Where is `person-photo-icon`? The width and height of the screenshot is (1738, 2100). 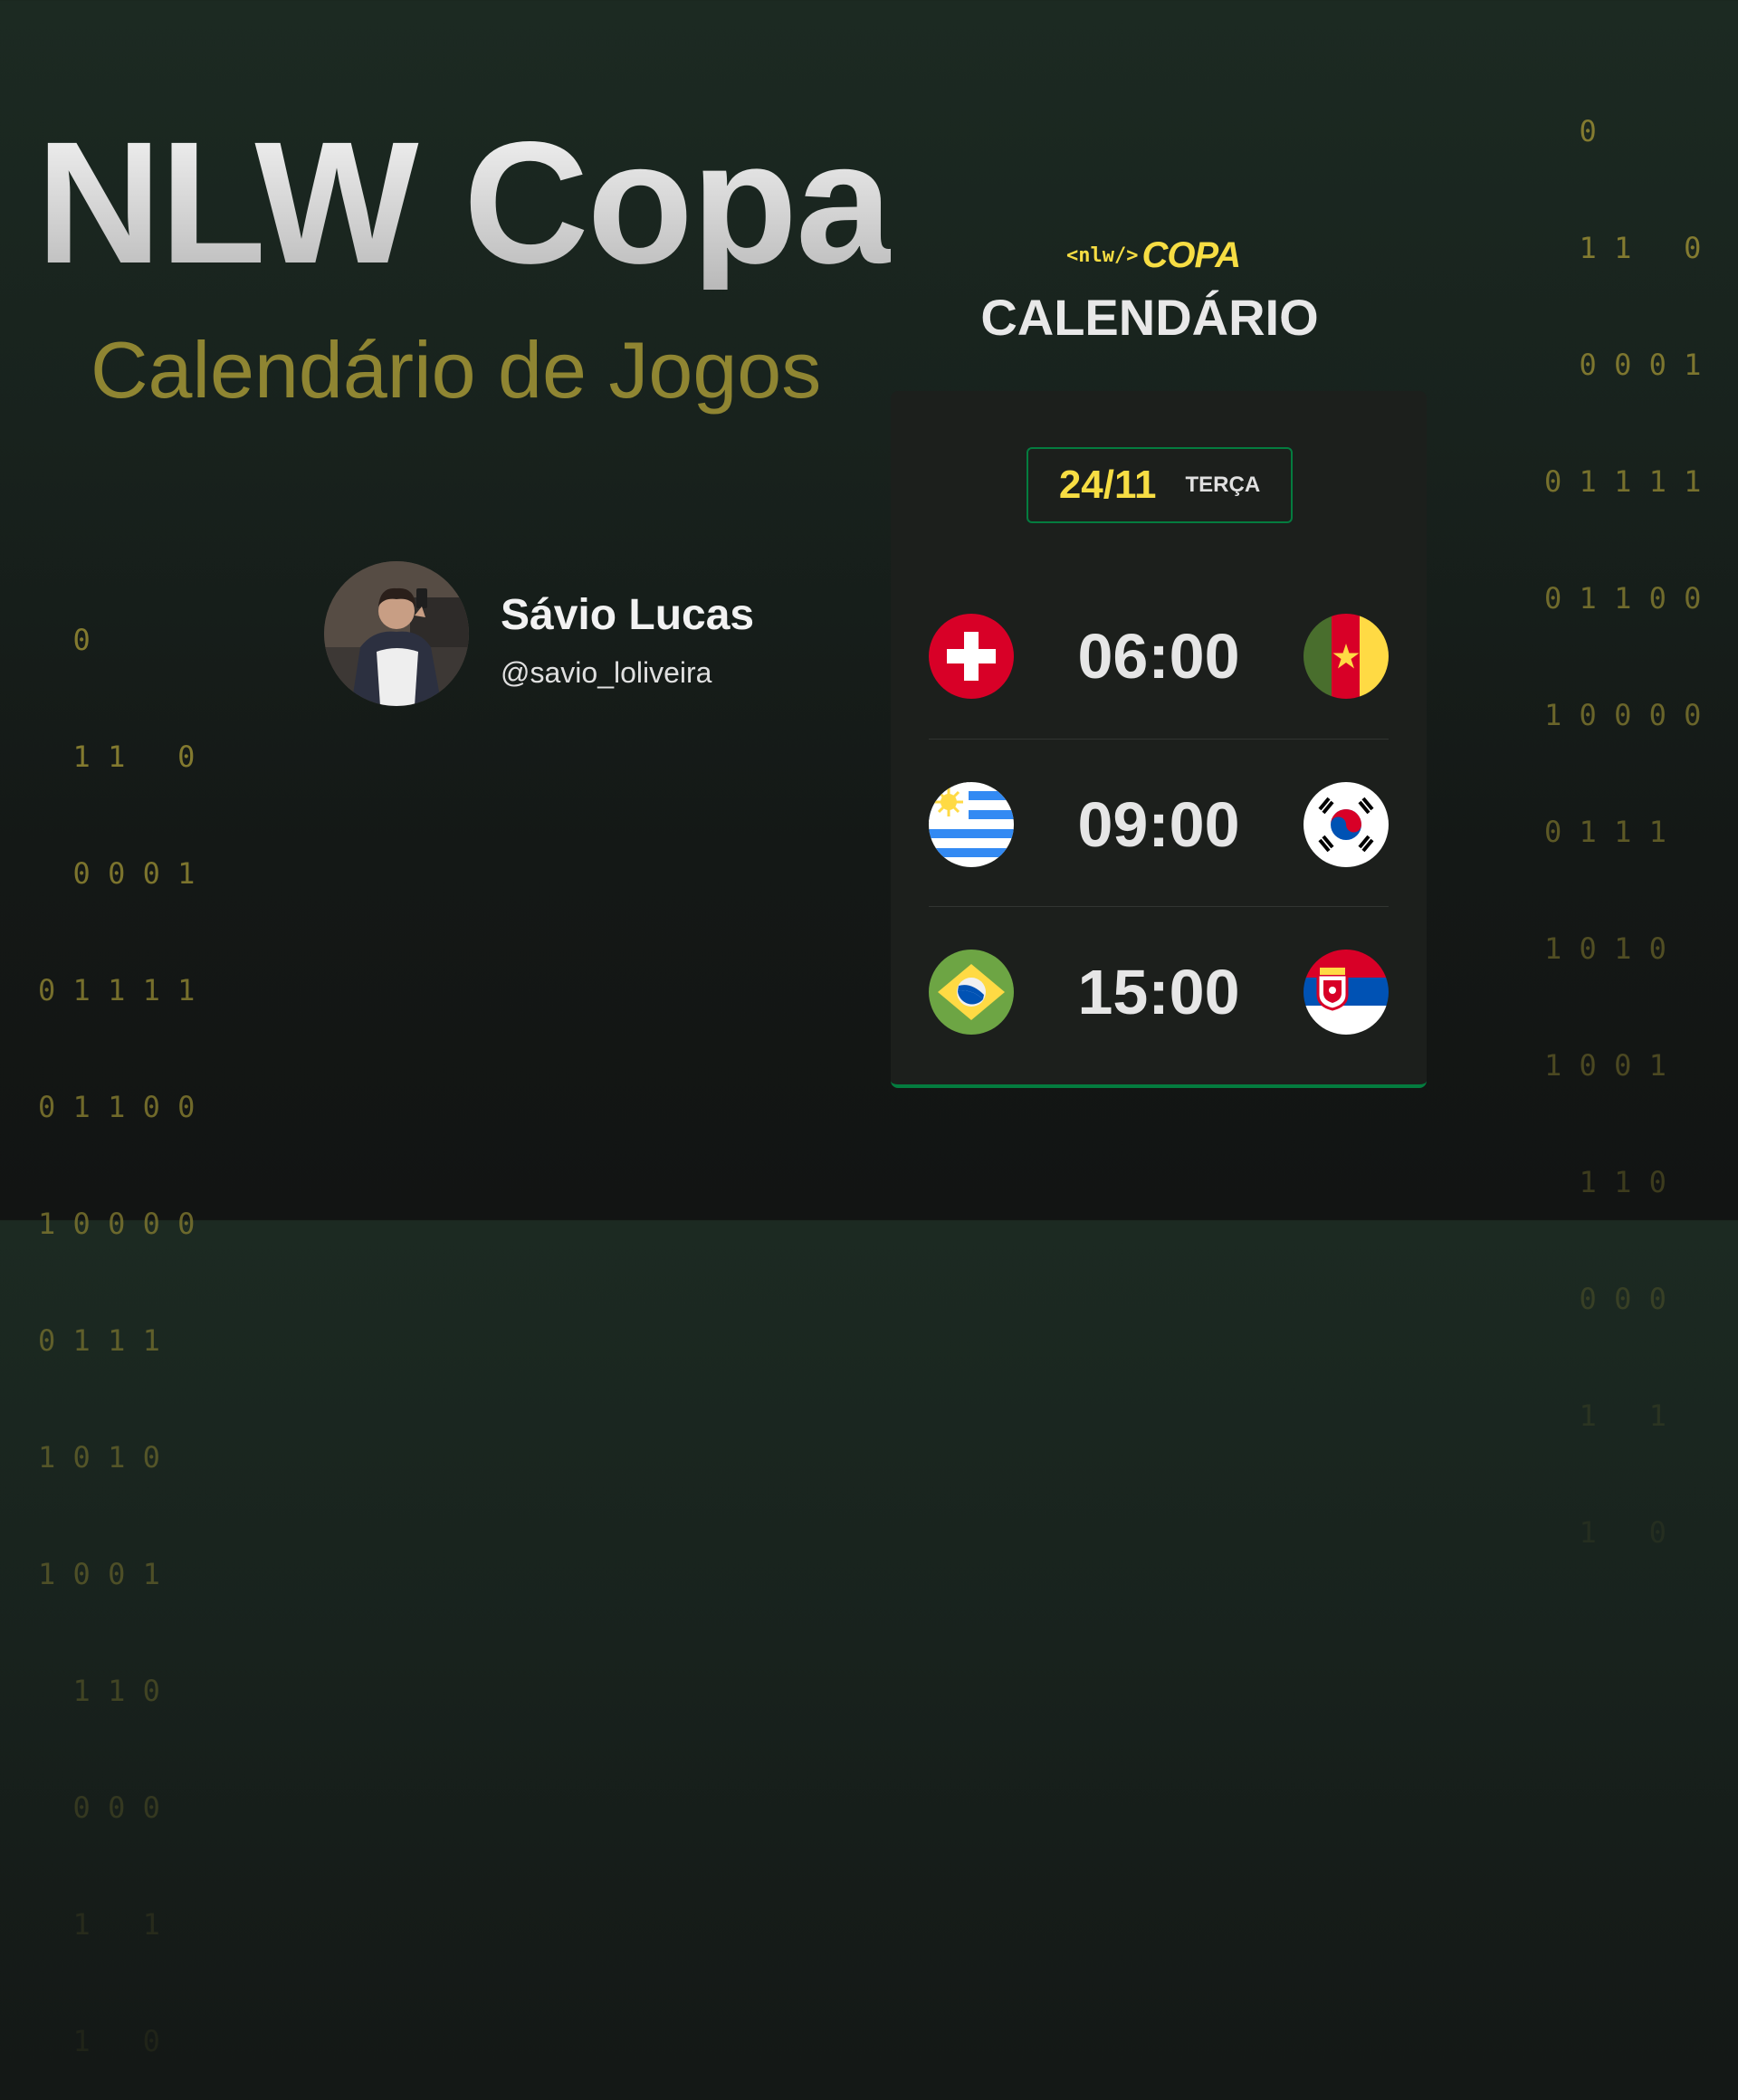
person-photo-icon is located at coordinates (396, 633).